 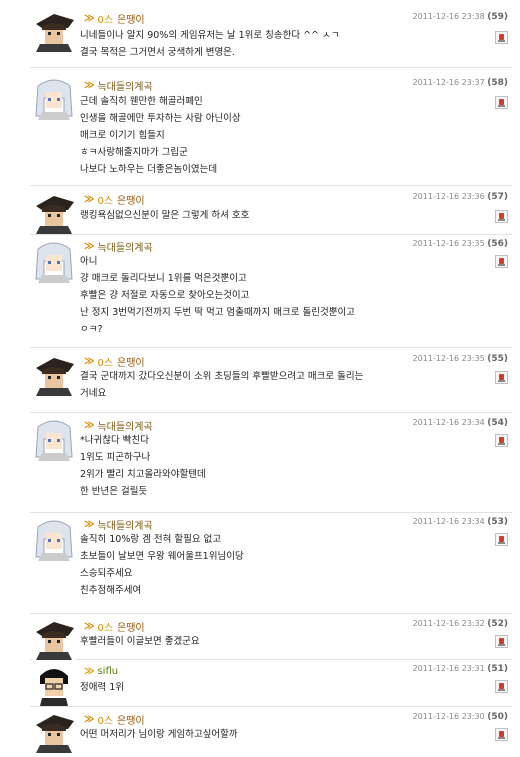 I want to click on comment-line: 걍 매크로 돌리다보니 1위를 먹은것뿐이고, so click(x=163, y=278).